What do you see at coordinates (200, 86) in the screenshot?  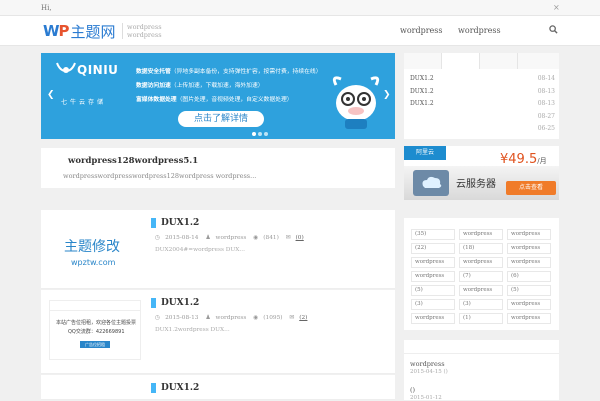 I see `slider-feature: 数据访问加速（上传加速，下载加速，海外加速）` at bounding box center [200, 86].